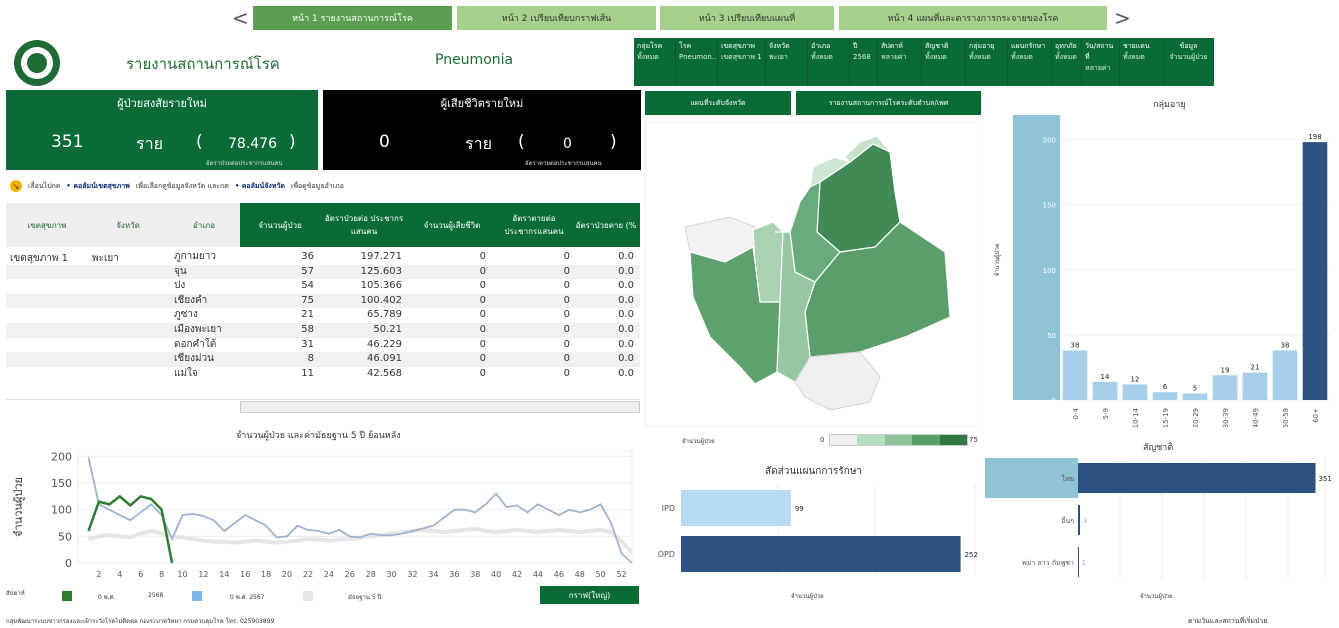 Image resolution: width=1339 pixels, height=628 pixels. I want to click on filter-4: อำเภอ ทั้งหมด, so click(829, 62).